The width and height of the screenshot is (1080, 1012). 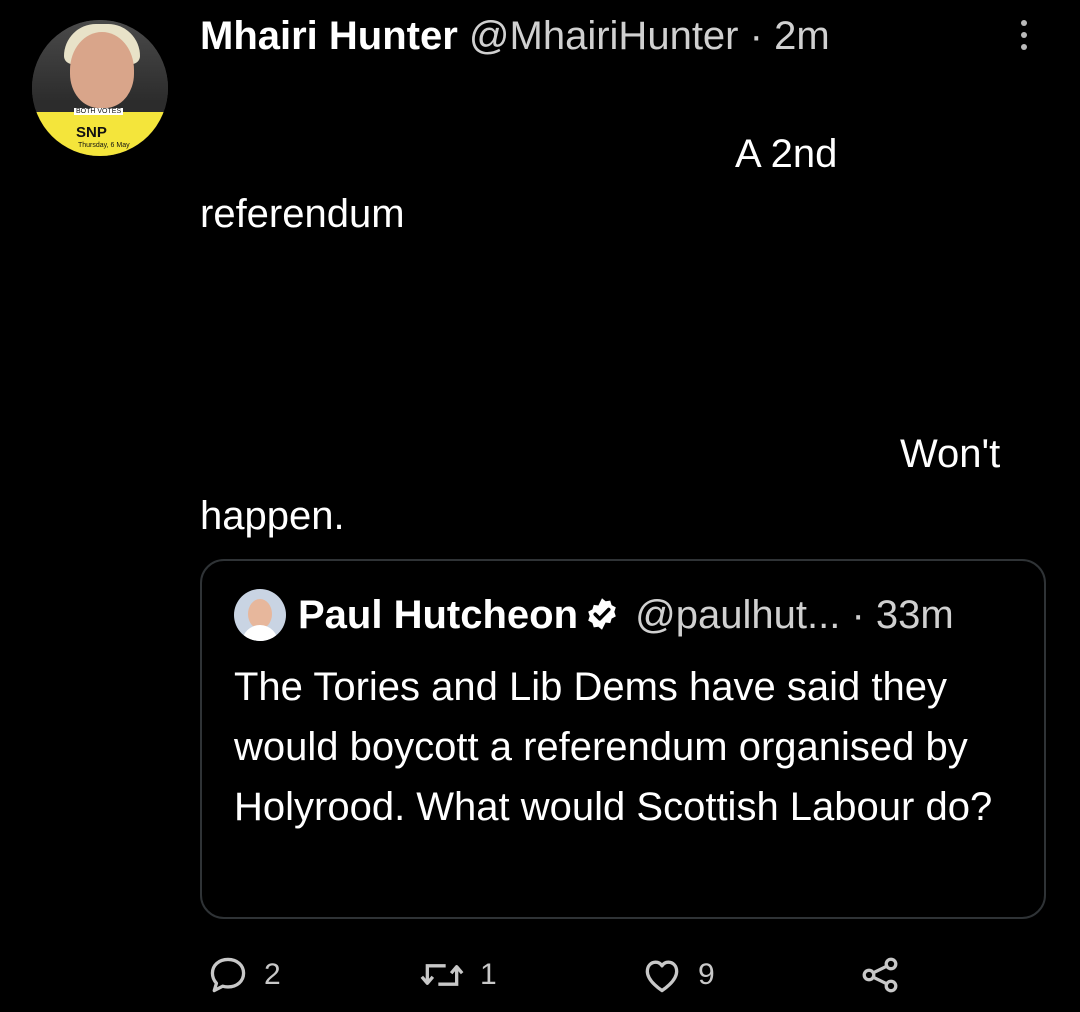 What do you see at coordinates (802, 36) in the screenshot?
I see `tweet-time: 2m` at bounding box center [802, 36].